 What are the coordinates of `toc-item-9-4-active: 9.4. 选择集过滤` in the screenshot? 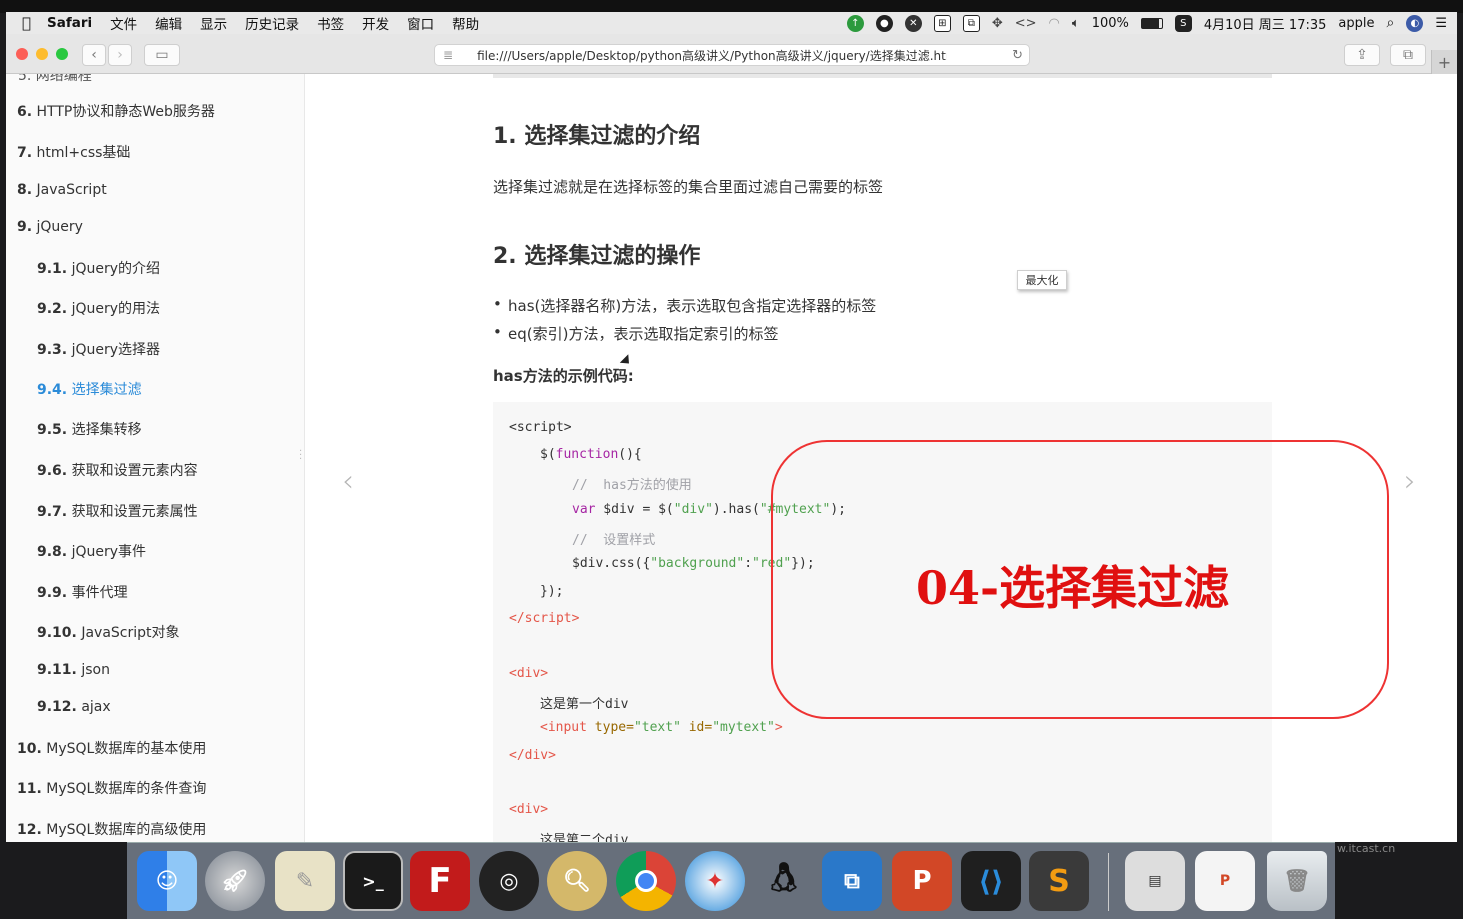 It's located at (89, 389).